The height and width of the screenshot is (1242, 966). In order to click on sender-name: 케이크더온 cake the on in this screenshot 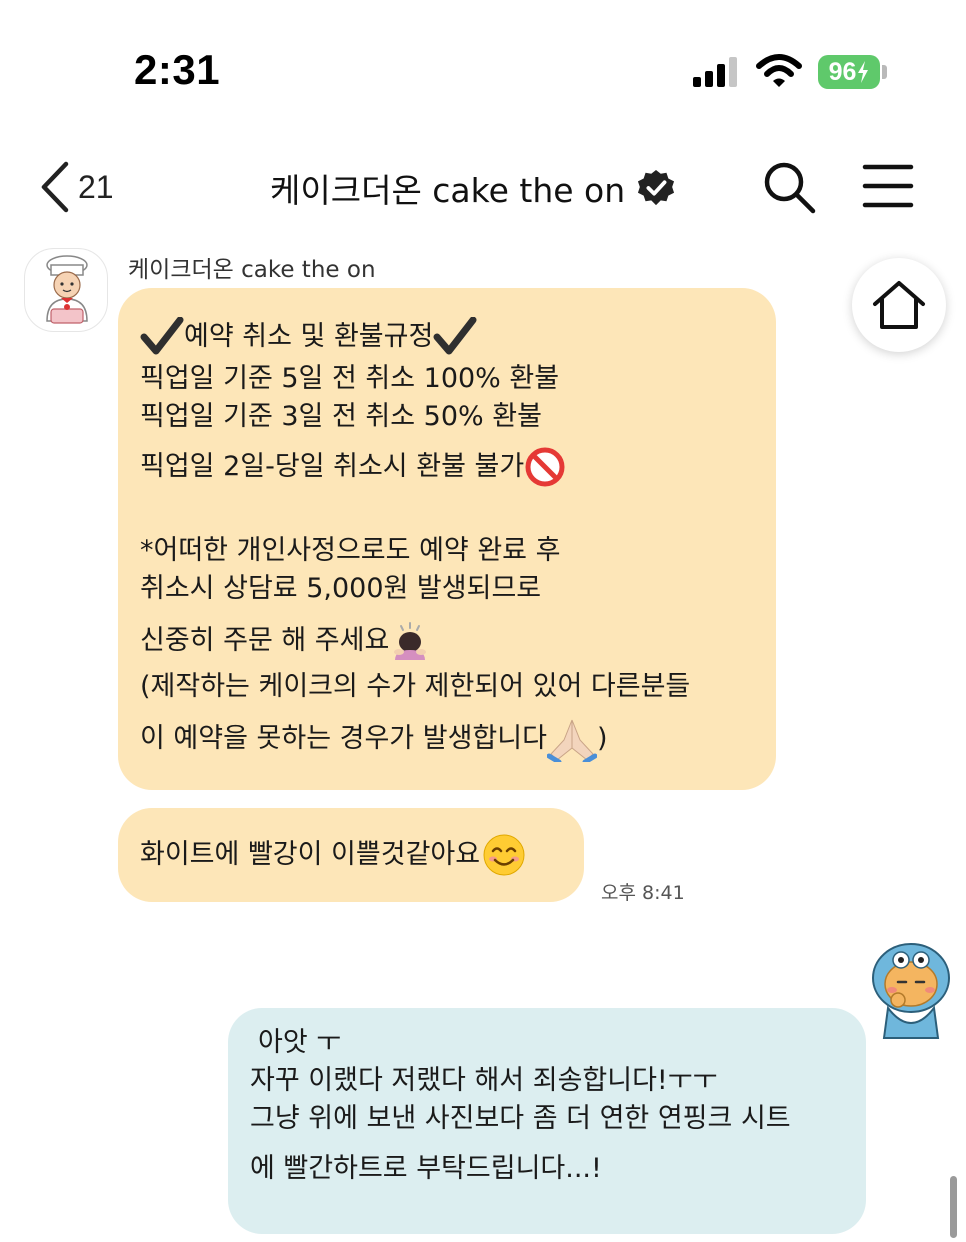, I will do `click(252, 270)`.